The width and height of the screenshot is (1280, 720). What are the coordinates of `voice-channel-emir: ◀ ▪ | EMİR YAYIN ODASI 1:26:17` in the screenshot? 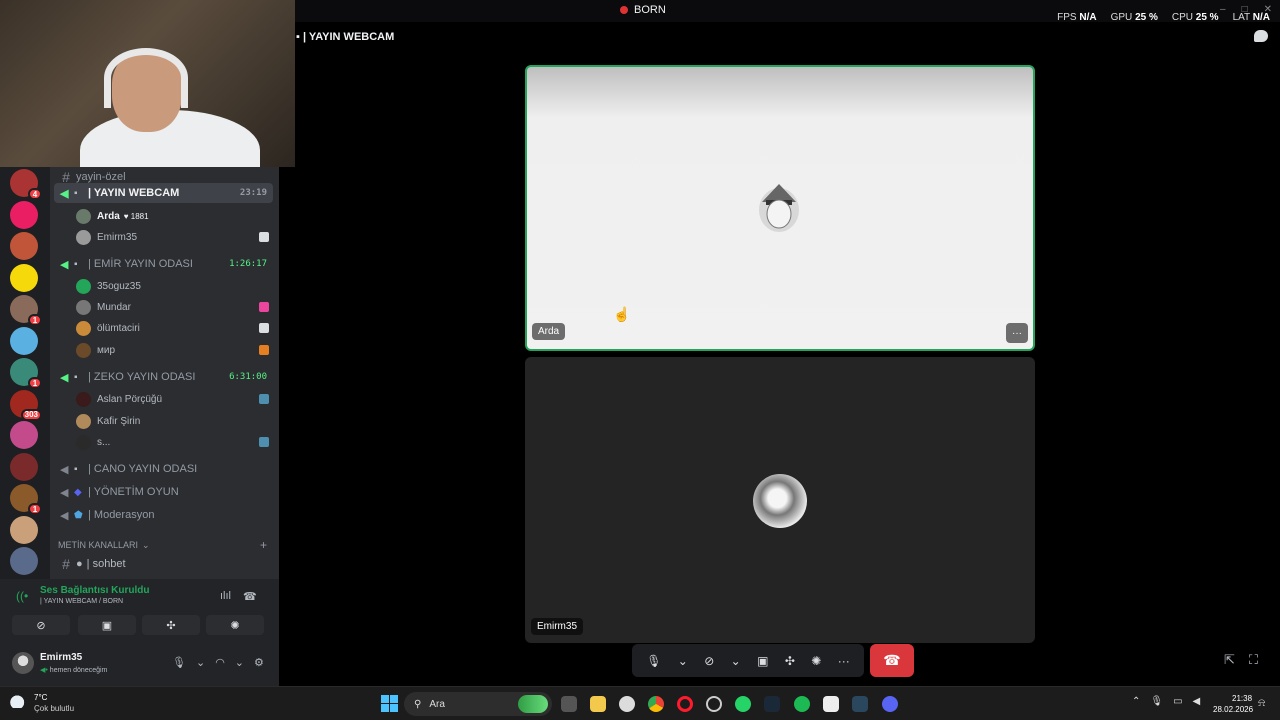 It's located at (163, 264).